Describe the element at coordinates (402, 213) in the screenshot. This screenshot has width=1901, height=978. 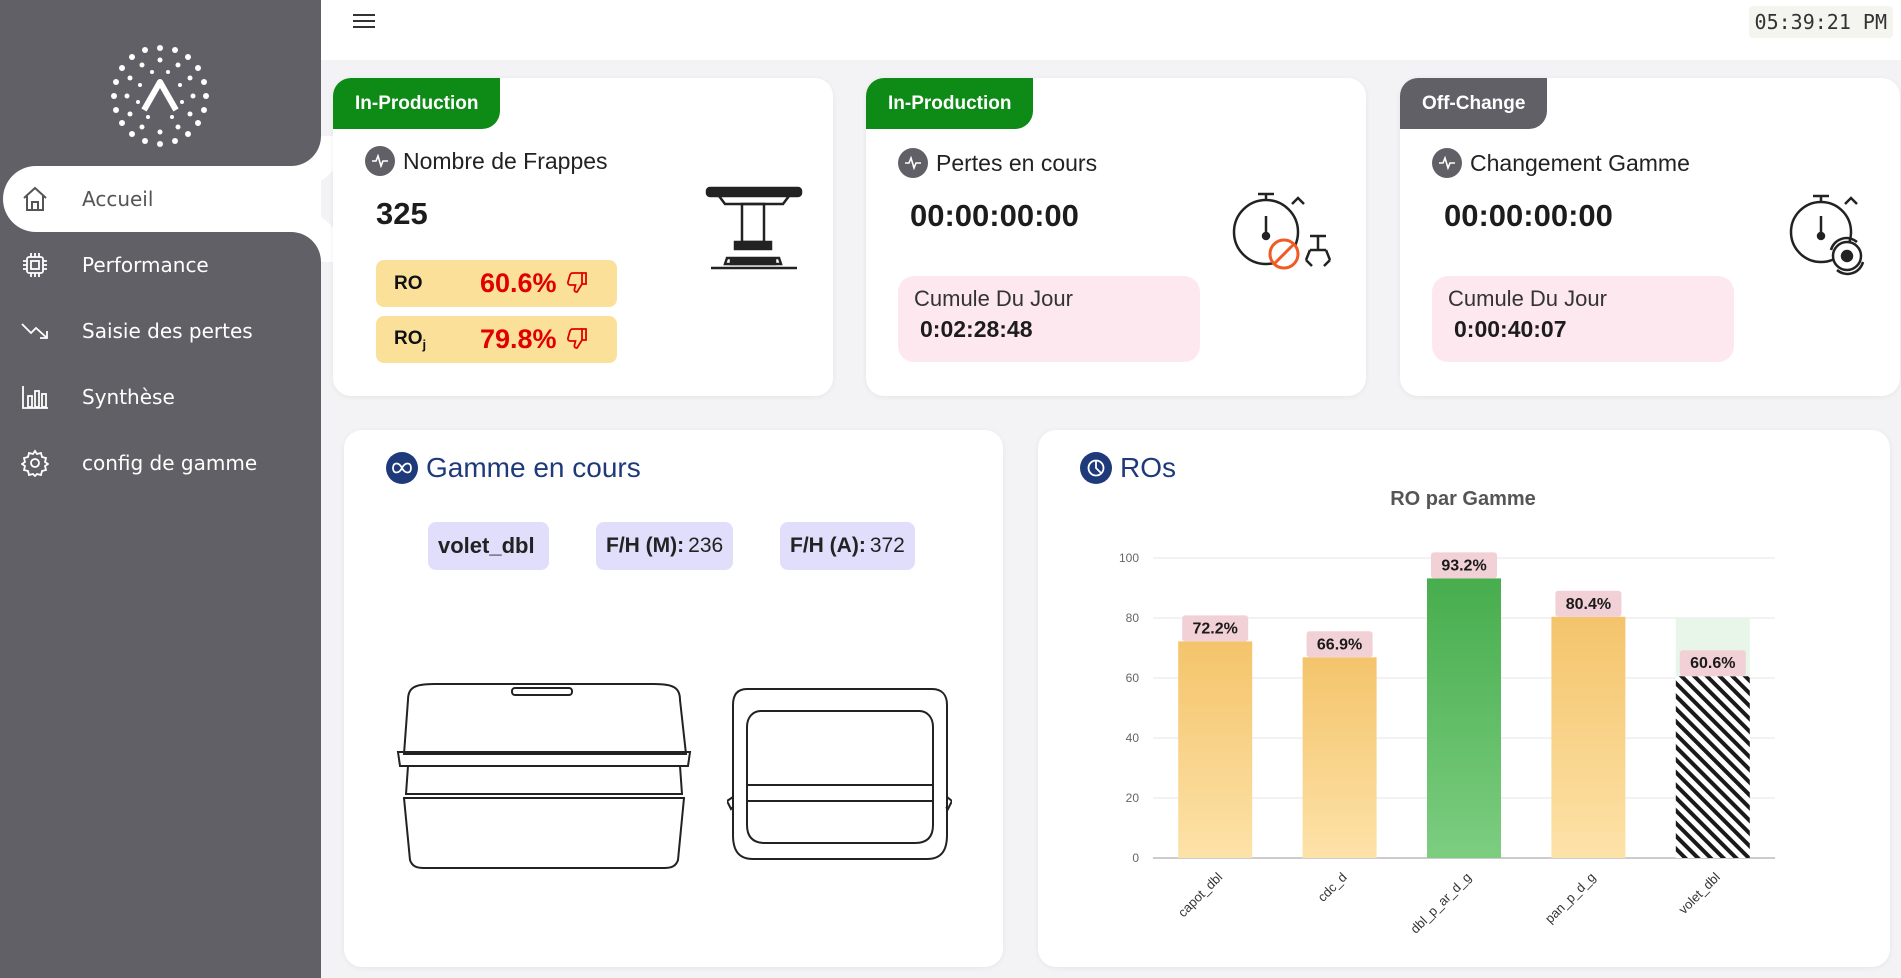
I see `frappes-value: 325` at that location.